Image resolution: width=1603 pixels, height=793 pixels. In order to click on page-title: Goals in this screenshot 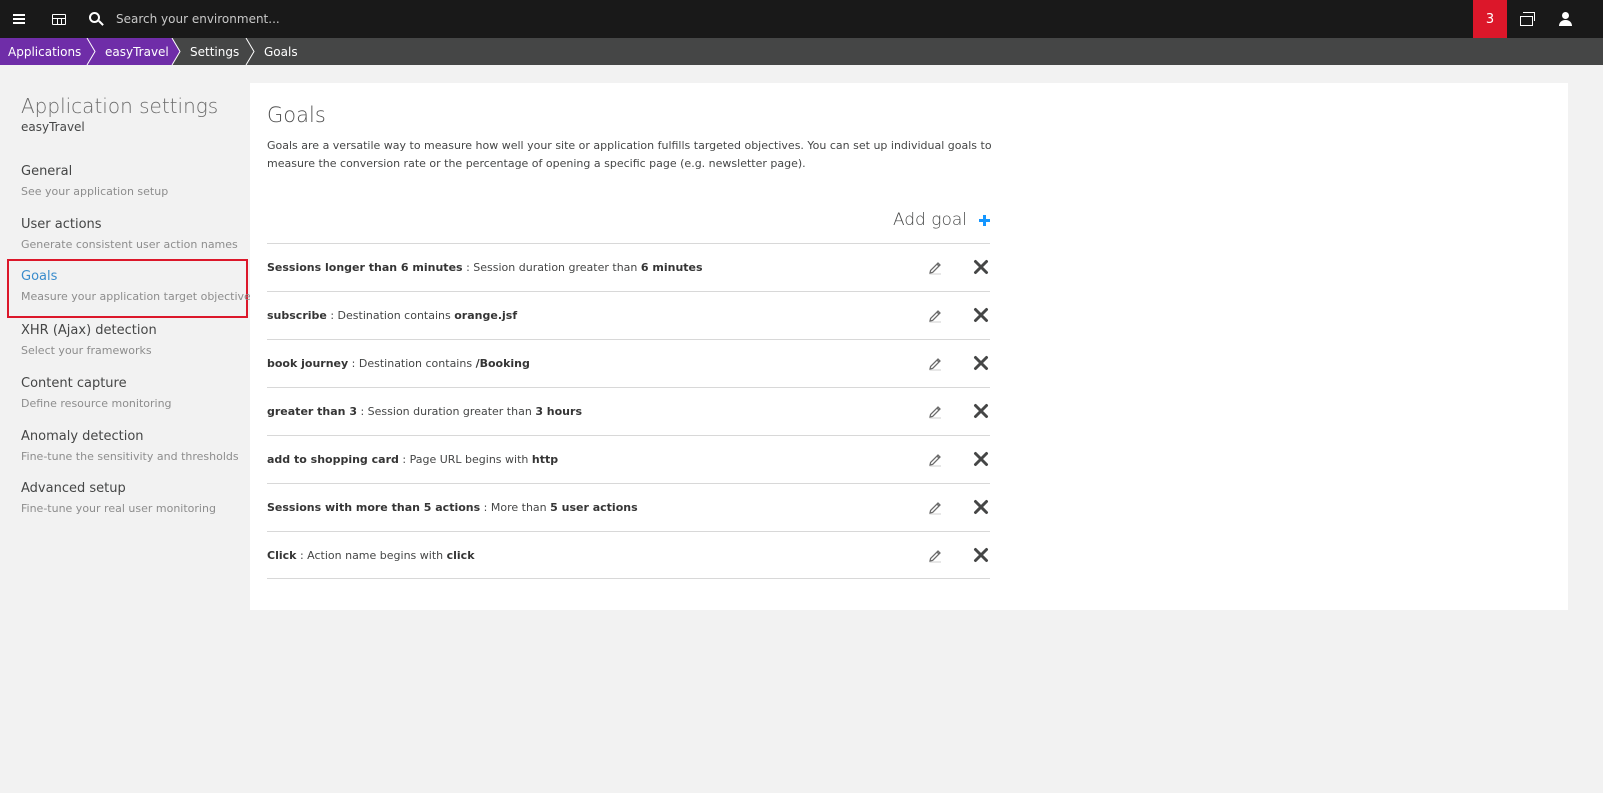, I will do `click(296, 115)`.